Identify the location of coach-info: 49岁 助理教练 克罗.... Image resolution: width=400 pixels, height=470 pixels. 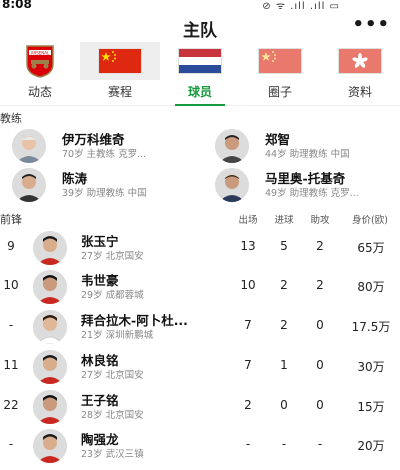
(312, 193).